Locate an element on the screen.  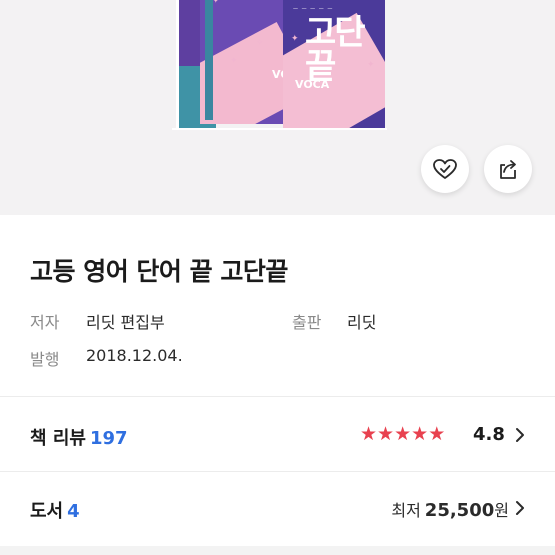
heart-check-icon is located at coordinates (445, 169).